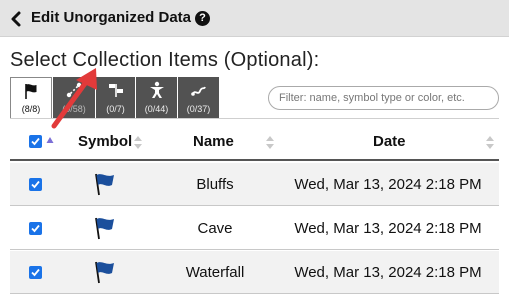 The width and height of the screenshot is (509, 294). What do you see at coordinates (16, 19) in the screenshot?
I see `chevron-left-icon` at bounding box center [16, 19].